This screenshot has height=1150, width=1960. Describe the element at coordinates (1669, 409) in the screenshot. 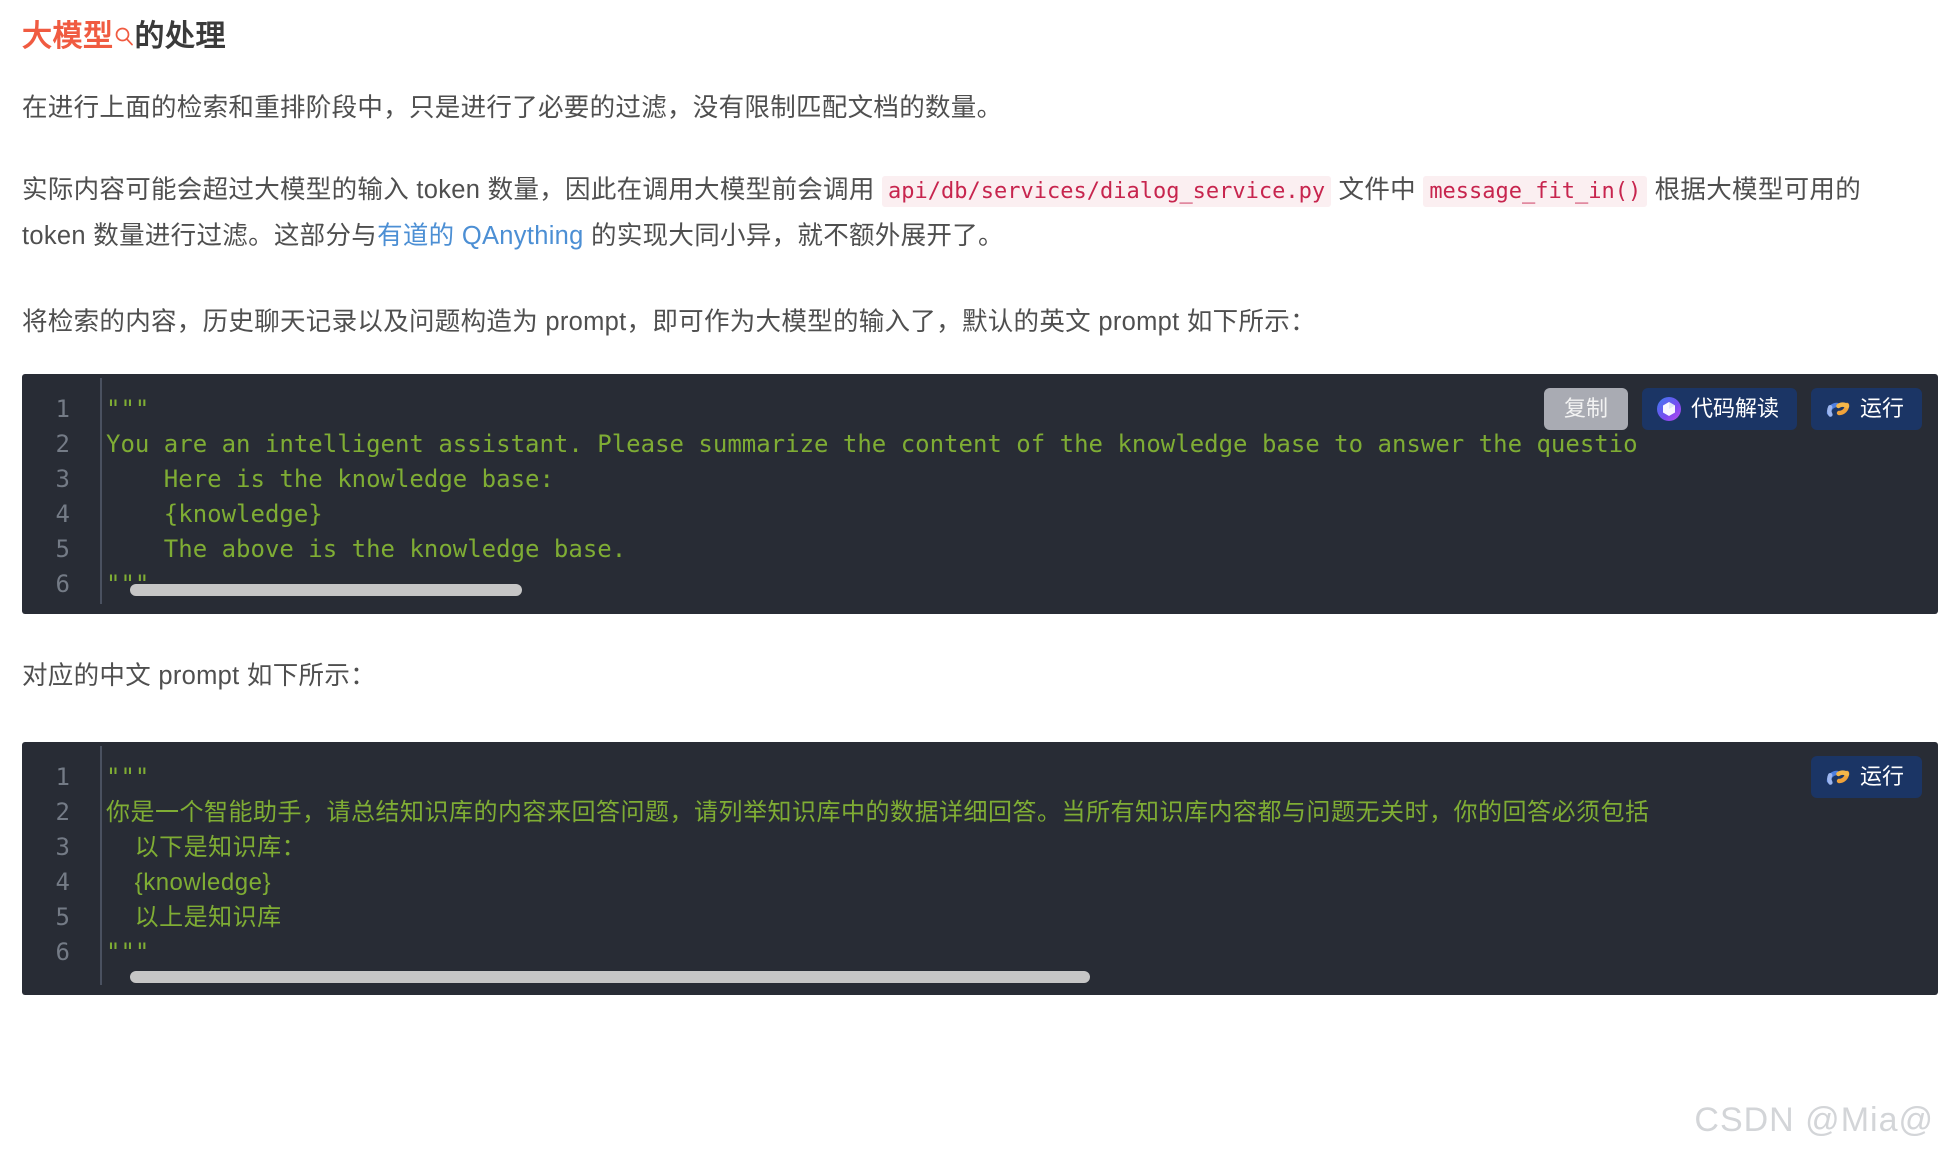

I see `code-explain-icon` at that location.